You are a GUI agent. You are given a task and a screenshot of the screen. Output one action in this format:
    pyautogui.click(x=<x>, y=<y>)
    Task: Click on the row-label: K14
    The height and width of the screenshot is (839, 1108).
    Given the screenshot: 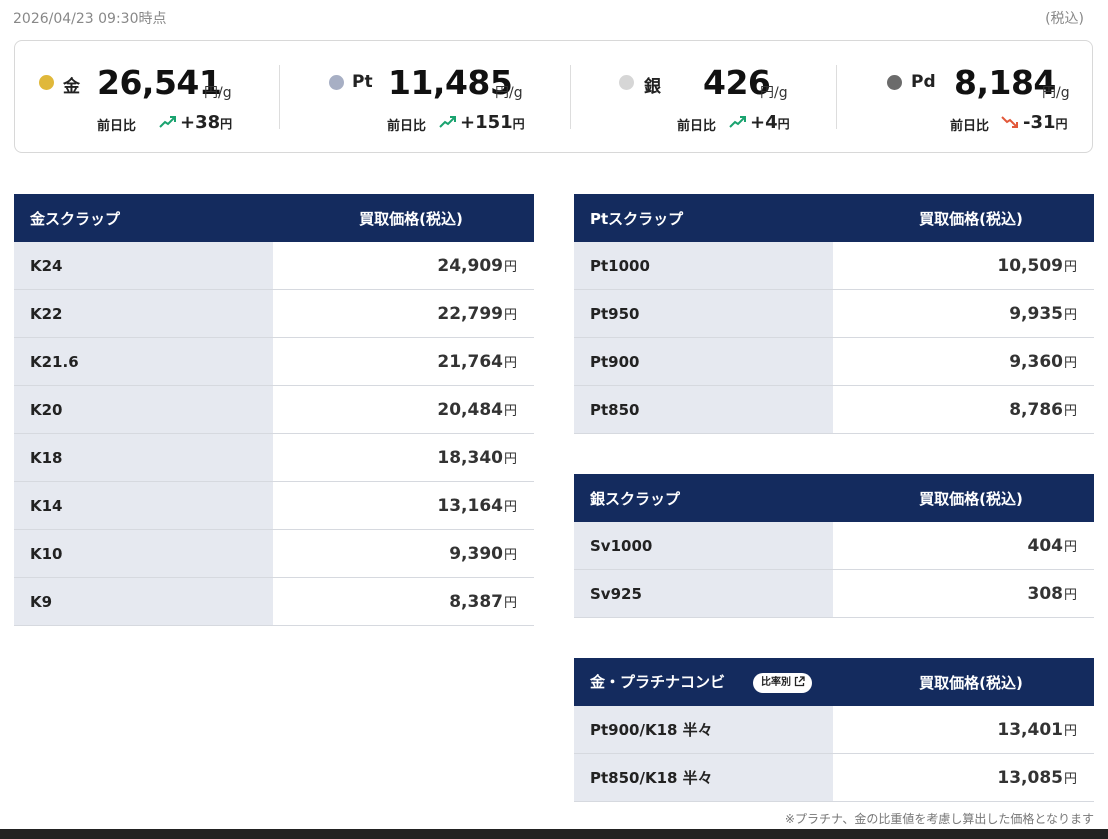 What is the action you would take?
    pyautogui.click(x=143, y=505)
    